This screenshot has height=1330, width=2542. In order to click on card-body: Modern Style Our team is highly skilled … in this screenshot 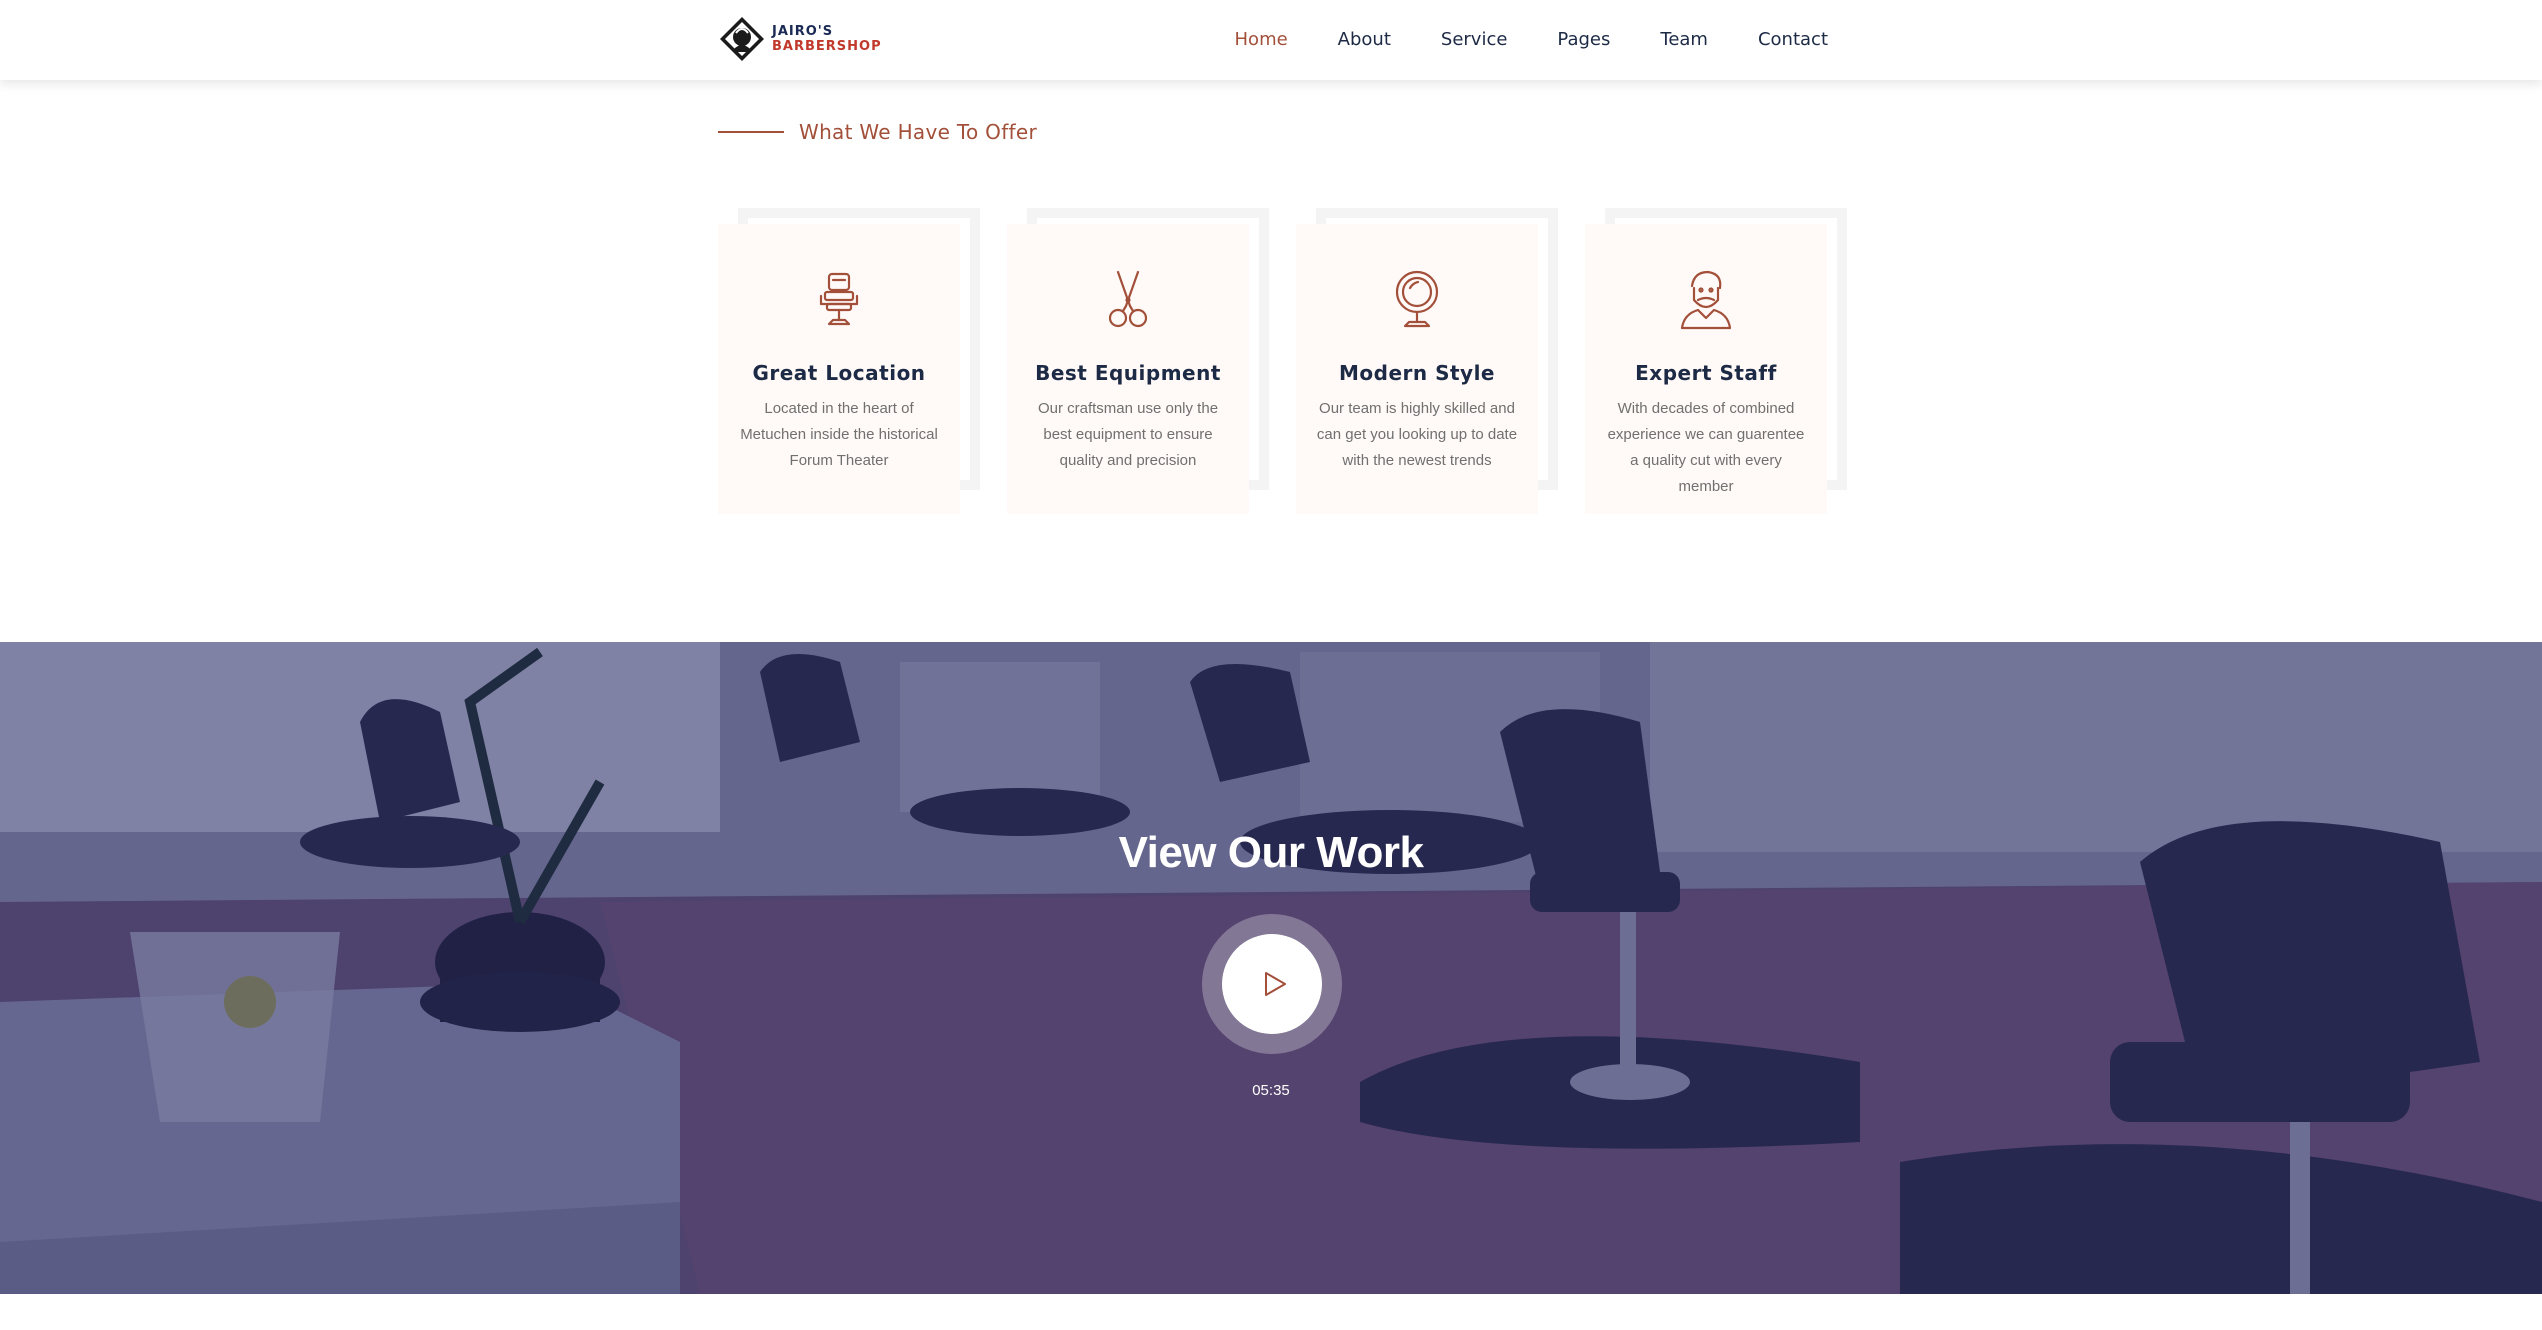, I will do `click(1417, 369)`.